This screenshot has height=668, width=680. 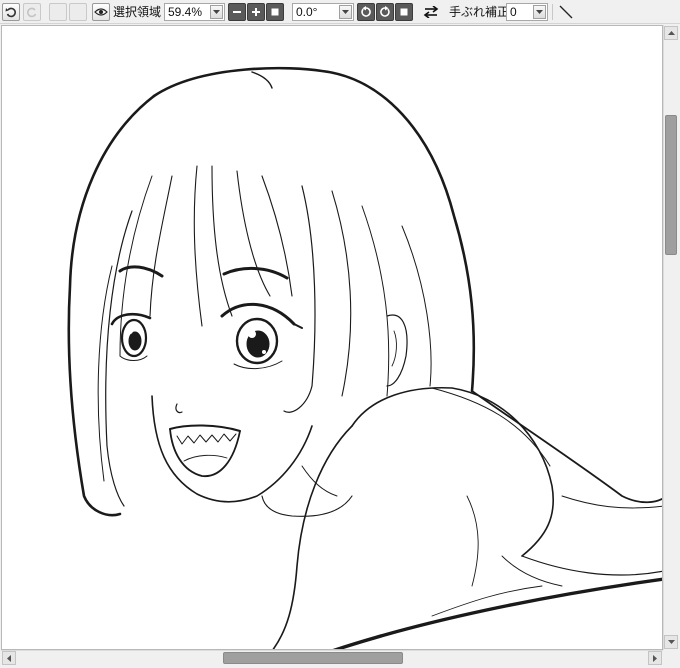 I want to click on minus-icon, so click(x=237, y=12).